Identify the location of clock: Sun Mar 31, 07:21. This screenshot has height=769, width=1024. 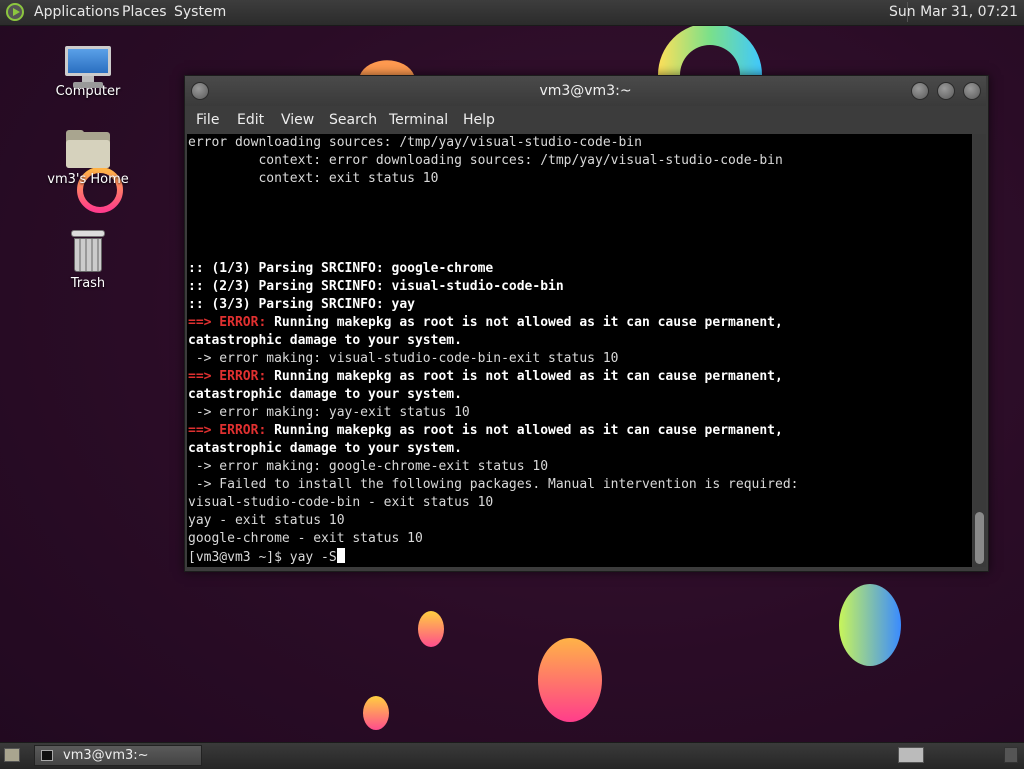
(953, 12).